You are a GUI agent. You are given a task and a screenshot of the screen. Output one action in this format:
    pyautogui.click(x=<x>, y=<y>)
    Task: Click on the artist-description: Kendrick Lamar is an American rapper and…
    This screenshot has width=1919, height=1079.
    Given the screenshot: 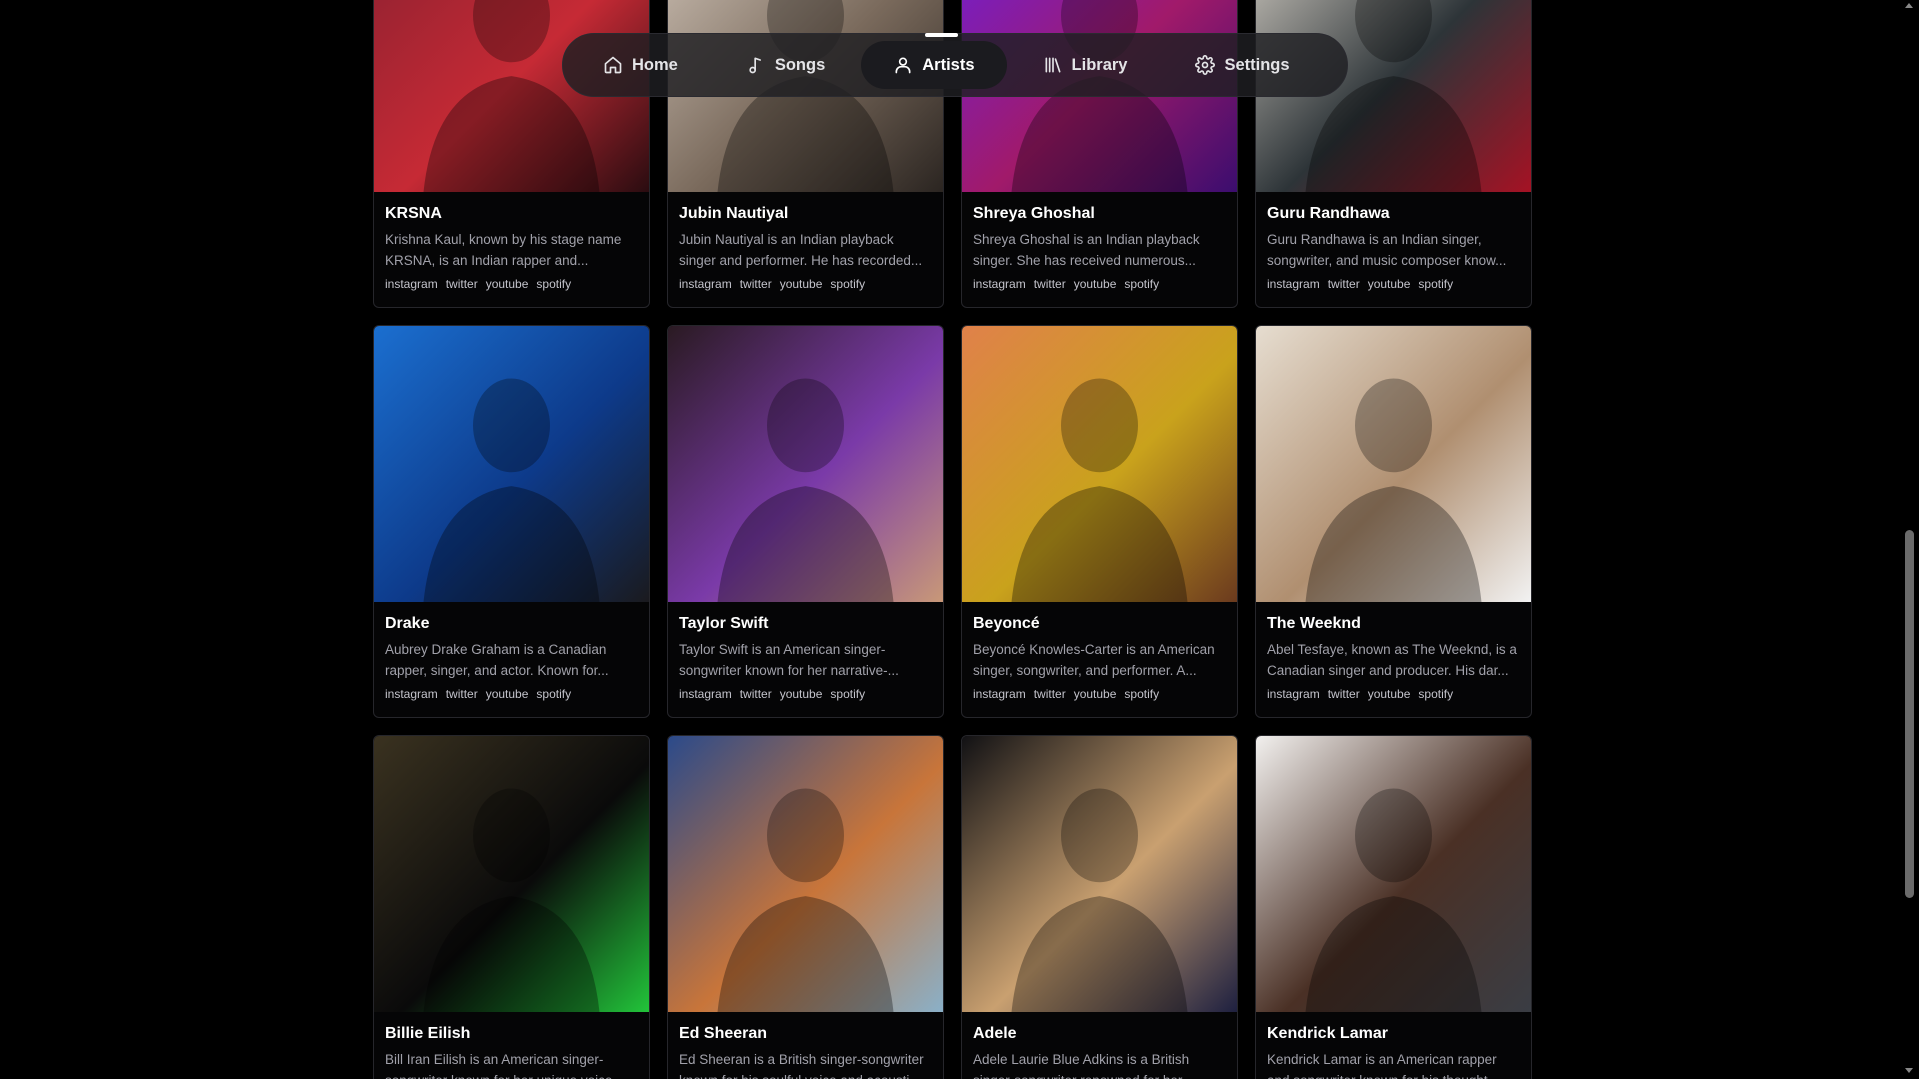 What is the action you would take?
    pyautogui.click(x=1385, y=1065)
    